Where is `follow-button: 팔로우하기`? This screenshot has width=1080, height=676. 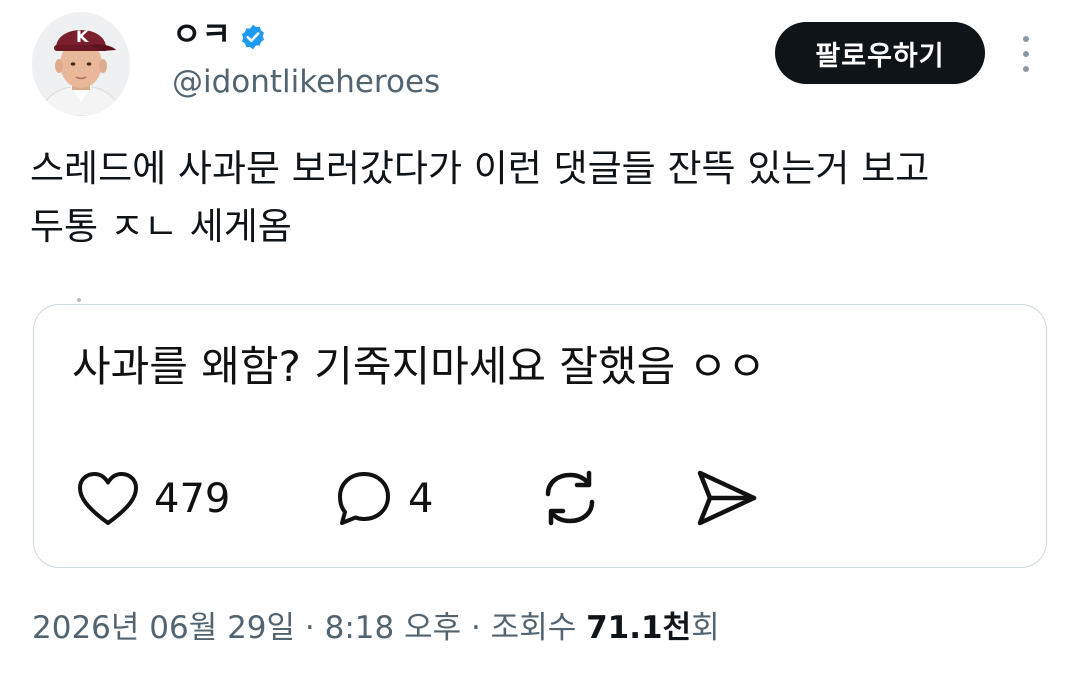
follow-button: 팔로우하기 is located at coordinates (880, 53).